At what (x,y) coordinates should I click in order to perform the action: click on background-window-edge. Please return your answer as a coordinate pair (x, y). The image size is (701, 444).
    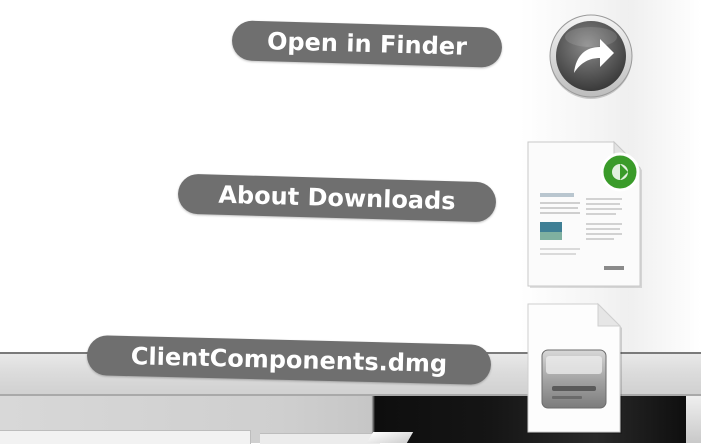
    Looking at the image, I should click on (693, 419).